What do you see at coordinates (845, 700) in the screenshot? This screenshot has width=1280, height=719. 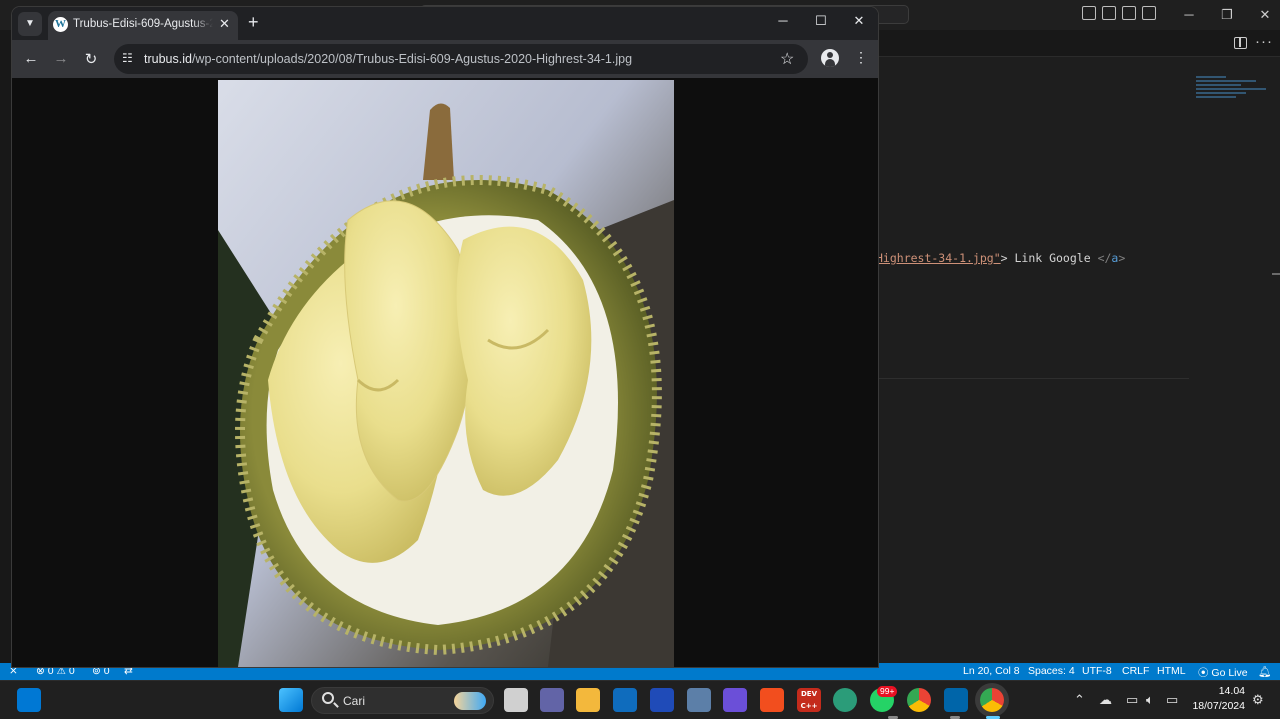 I see `edge-icon` at bounding box center [845, 700].